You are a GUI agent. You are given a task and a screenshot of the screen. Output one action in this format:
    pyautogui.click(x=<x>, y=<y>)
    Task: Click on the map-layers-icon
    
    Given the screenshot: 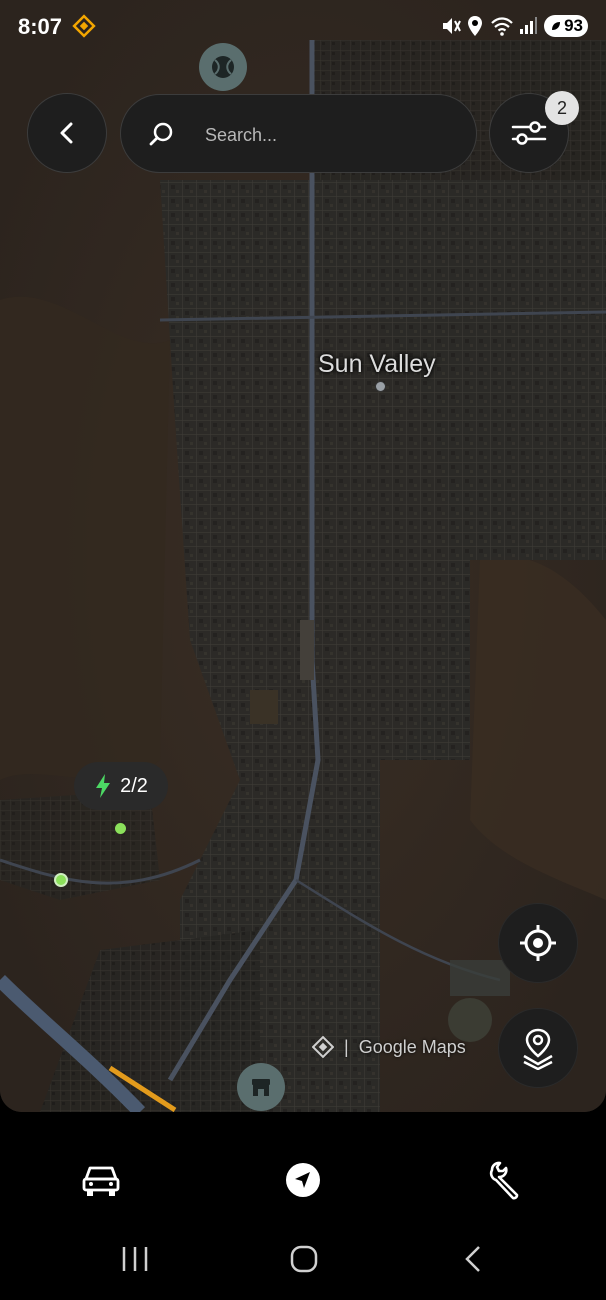 What is the action you would take?
    pyautogui.click(x=538, y=1049)
    